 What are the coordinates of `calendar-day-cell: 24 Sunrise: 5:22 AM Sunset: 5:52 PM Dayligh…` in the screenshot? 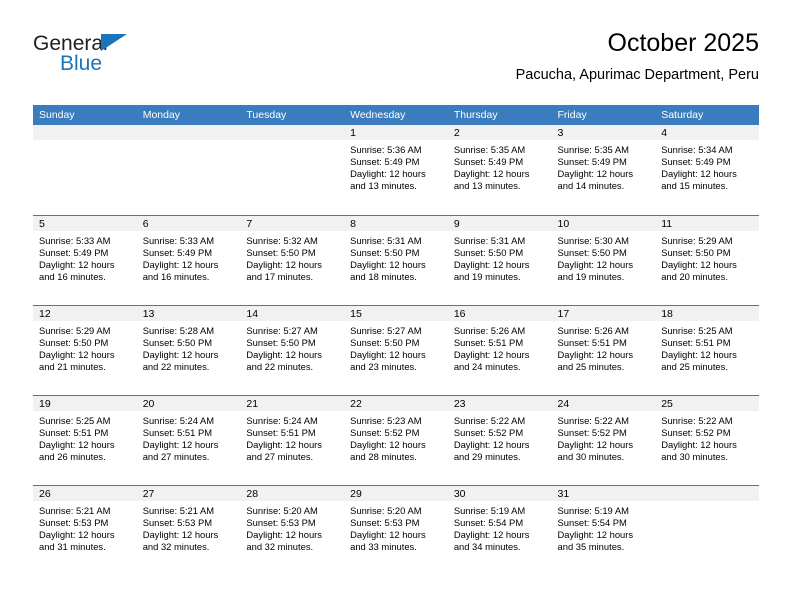 It's located at (603, 439).